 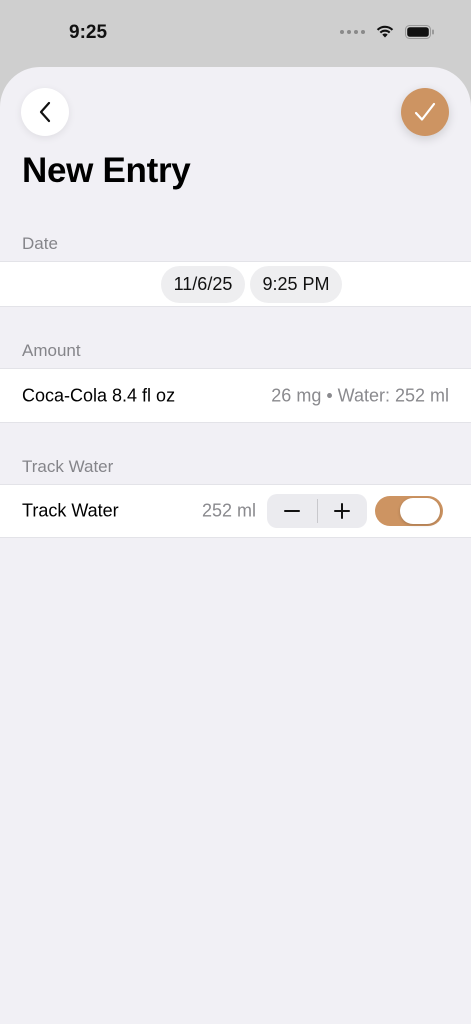 I want to click on back-button, so click(x=45, y=112).